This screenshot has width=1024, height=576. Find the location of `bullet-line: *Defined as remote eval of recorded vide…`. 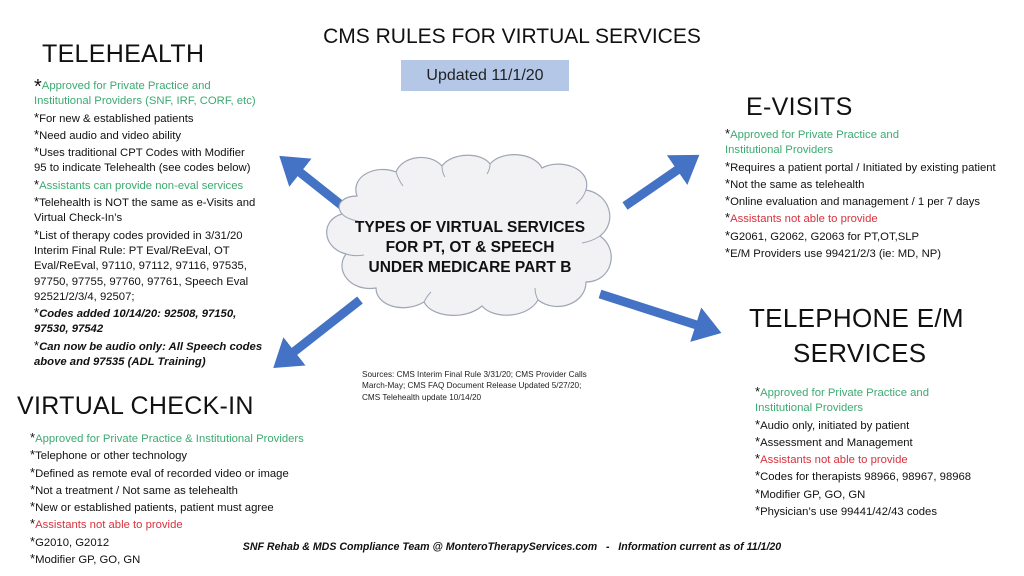

bullet-line: *Defined as remote eval of recorded vide… is located at coordinates (167, 473).